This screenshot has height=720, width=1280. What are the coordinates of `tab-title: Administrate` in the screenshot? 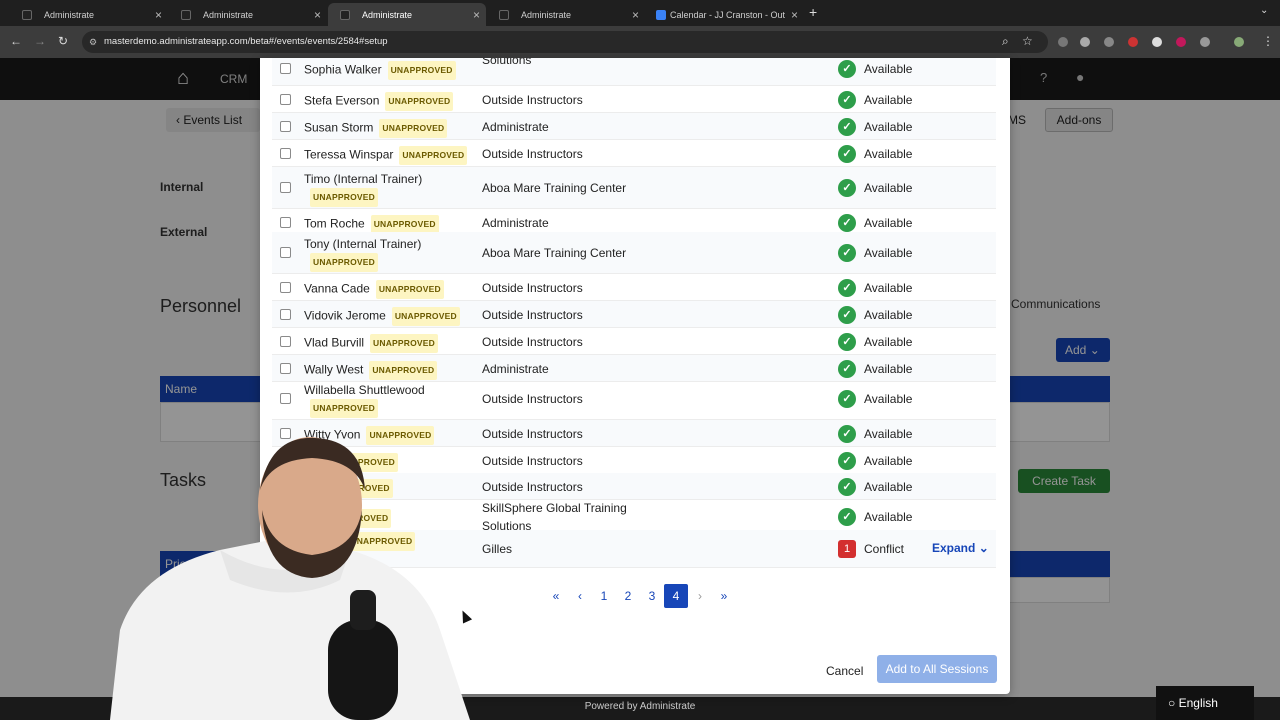 It's located at (228, 14).